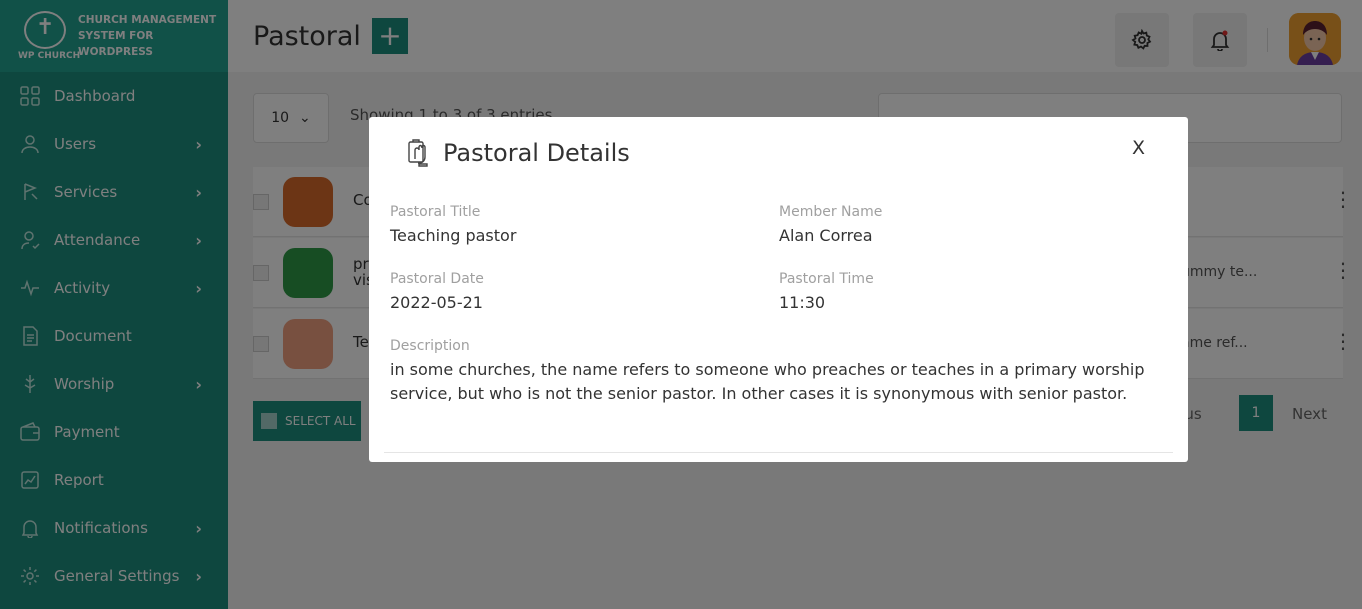  Describe the element at coordinates (1138, 148) in the screenshot. I see `close-button: X` at that location.